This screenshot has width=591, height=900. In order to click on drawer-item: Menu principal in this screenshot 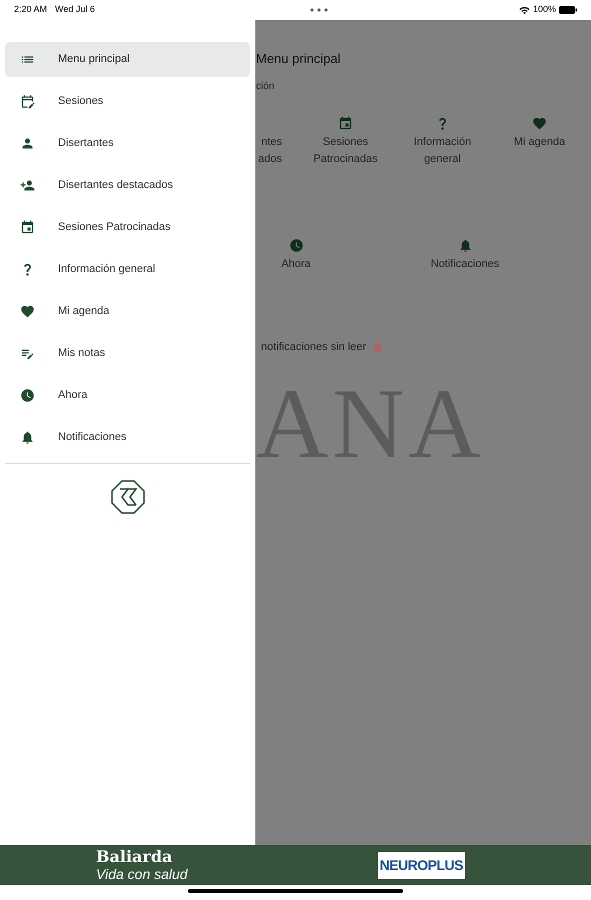, I will do `click(127, 59)`.